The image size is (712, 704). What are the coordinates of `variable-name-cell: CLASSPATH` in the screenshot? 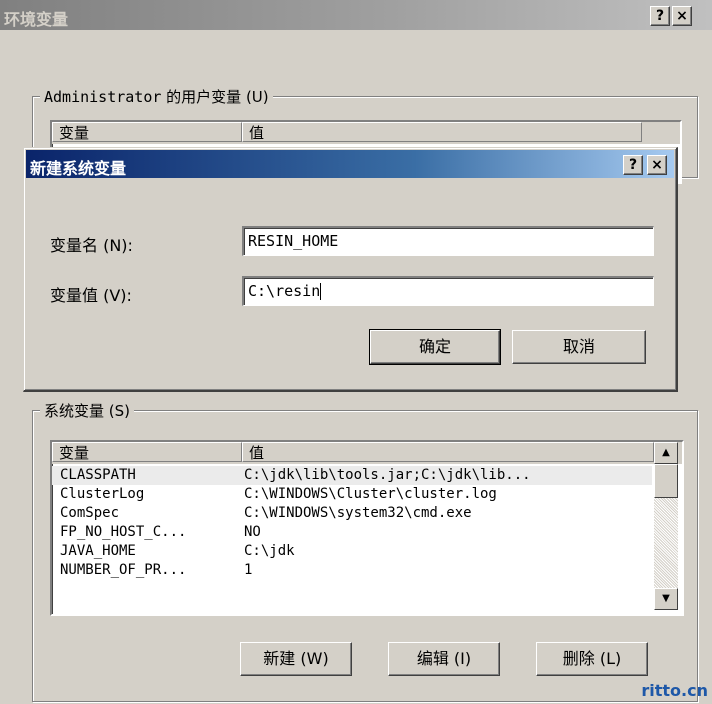 It's located at (98, 475).